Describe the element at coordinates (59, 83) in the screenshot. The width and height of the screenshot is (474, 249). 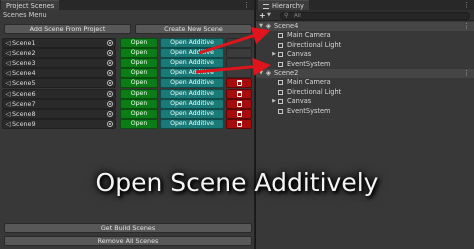
I see `scene-object-field: ◁ Scene5` at that location.